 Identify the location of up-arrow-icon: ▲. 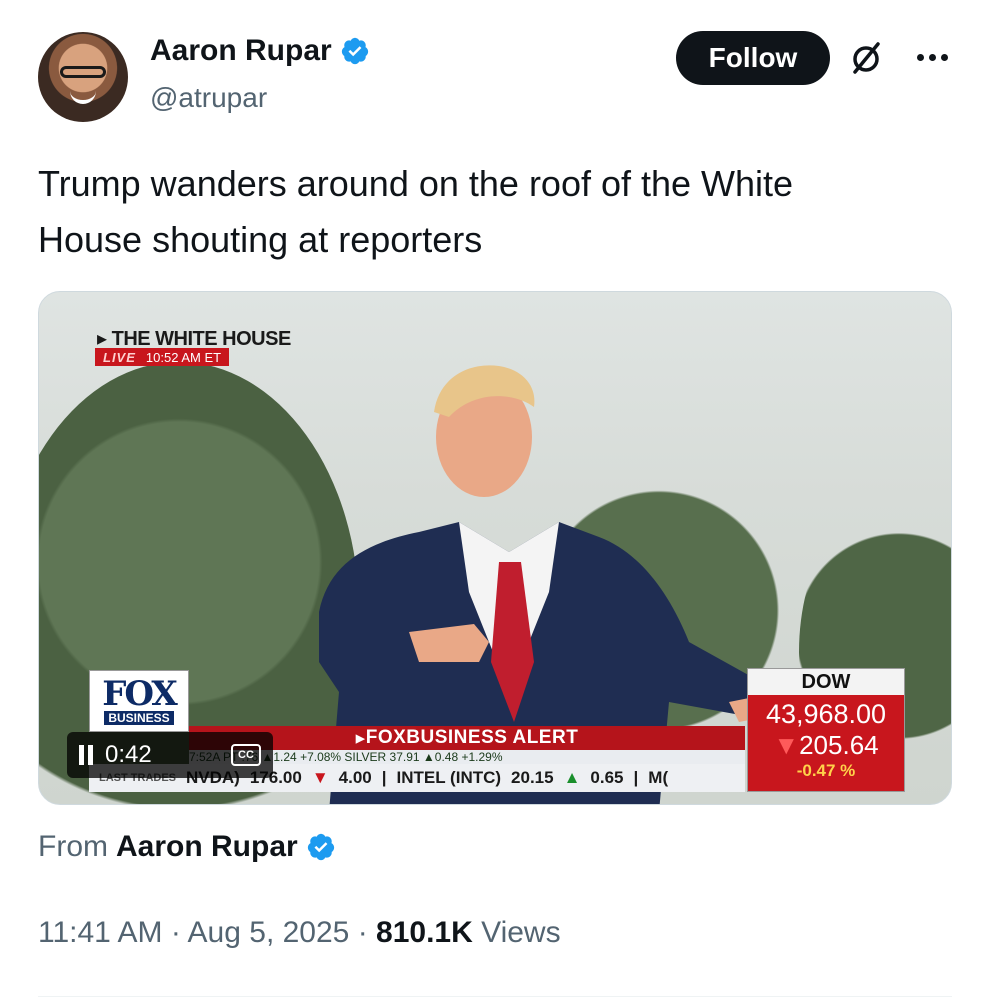
(572, 777).